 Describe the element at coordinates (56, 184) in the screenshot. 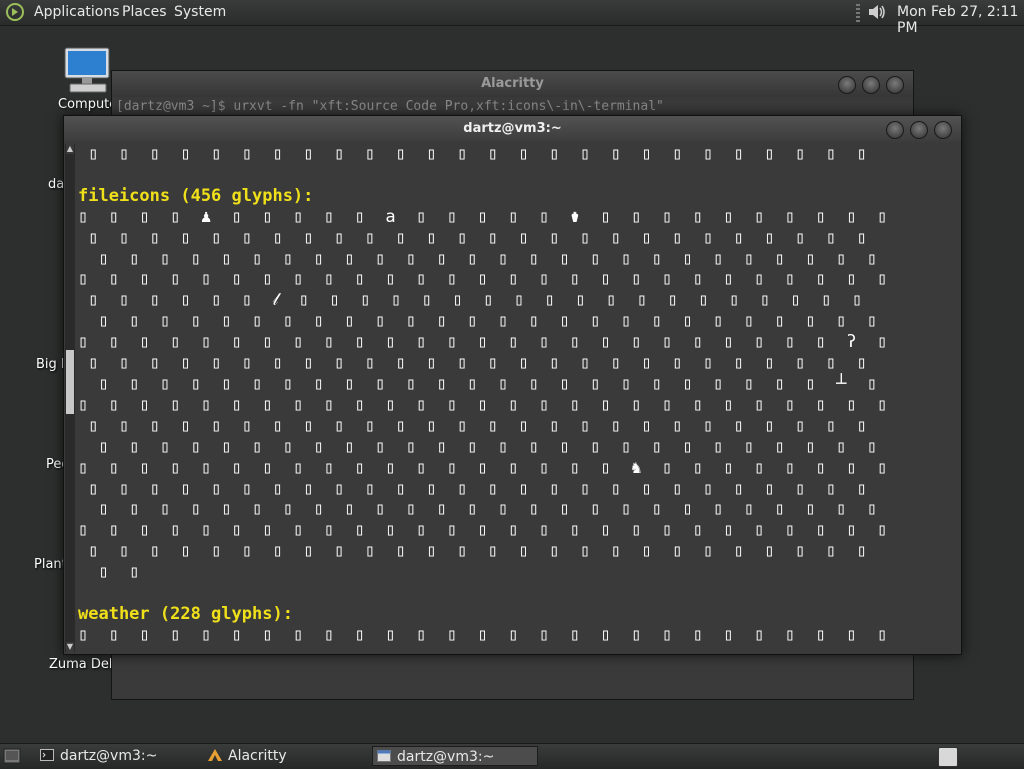

I see `desktop-icon-label: da` at that location.